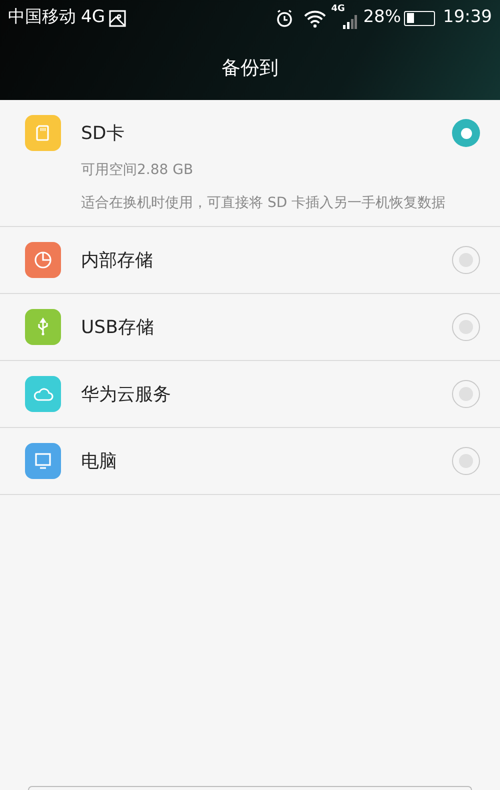 The width and height of the screenshot is (500, 790). Describe the element at coordinates (103, 134) in the screenshot. I see `option-label: SD卡` at that location.